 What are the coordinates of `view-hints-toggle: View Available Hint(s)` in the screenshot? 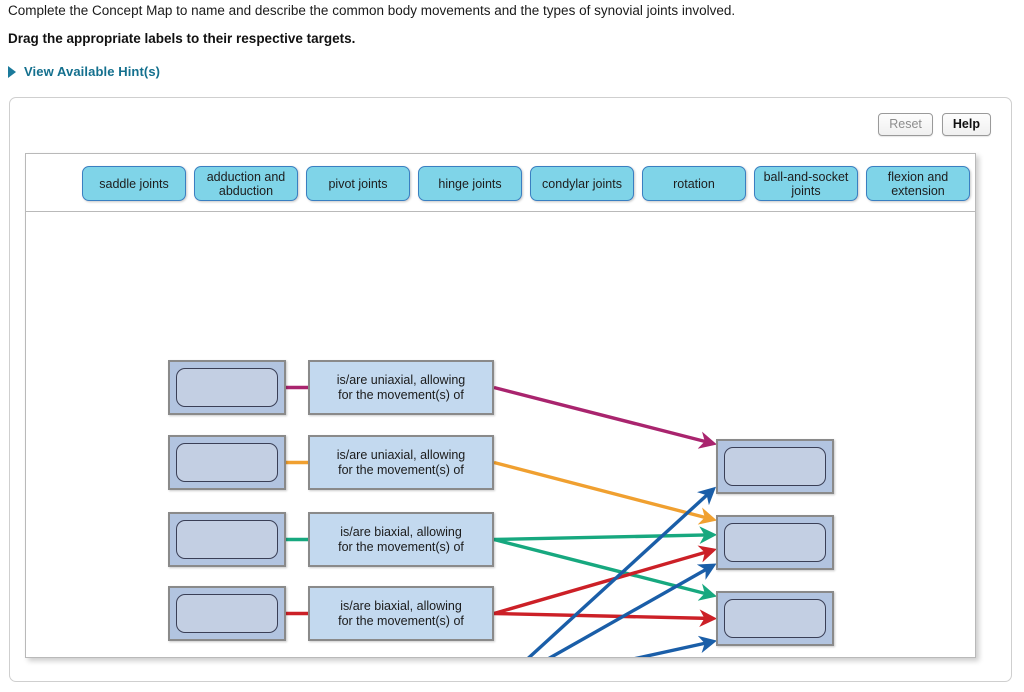 It's located at (84, 71).